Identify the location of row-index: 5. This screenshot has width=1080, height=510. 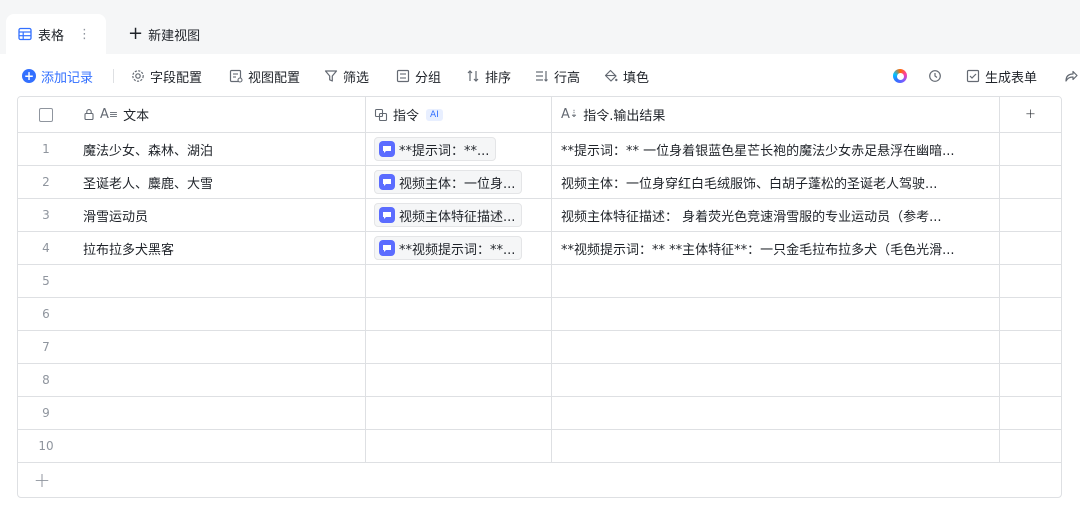
(46, 281).